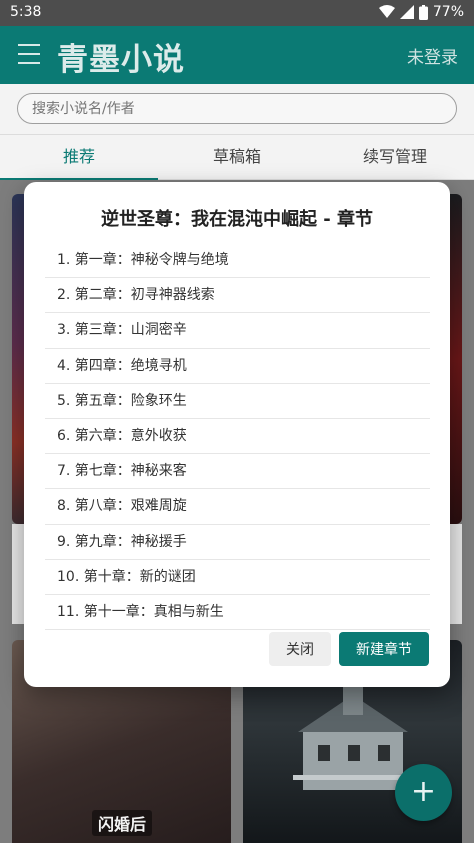  I want to click on chapter-item: 9. 第九章：神秘援手, so click(237, 542).